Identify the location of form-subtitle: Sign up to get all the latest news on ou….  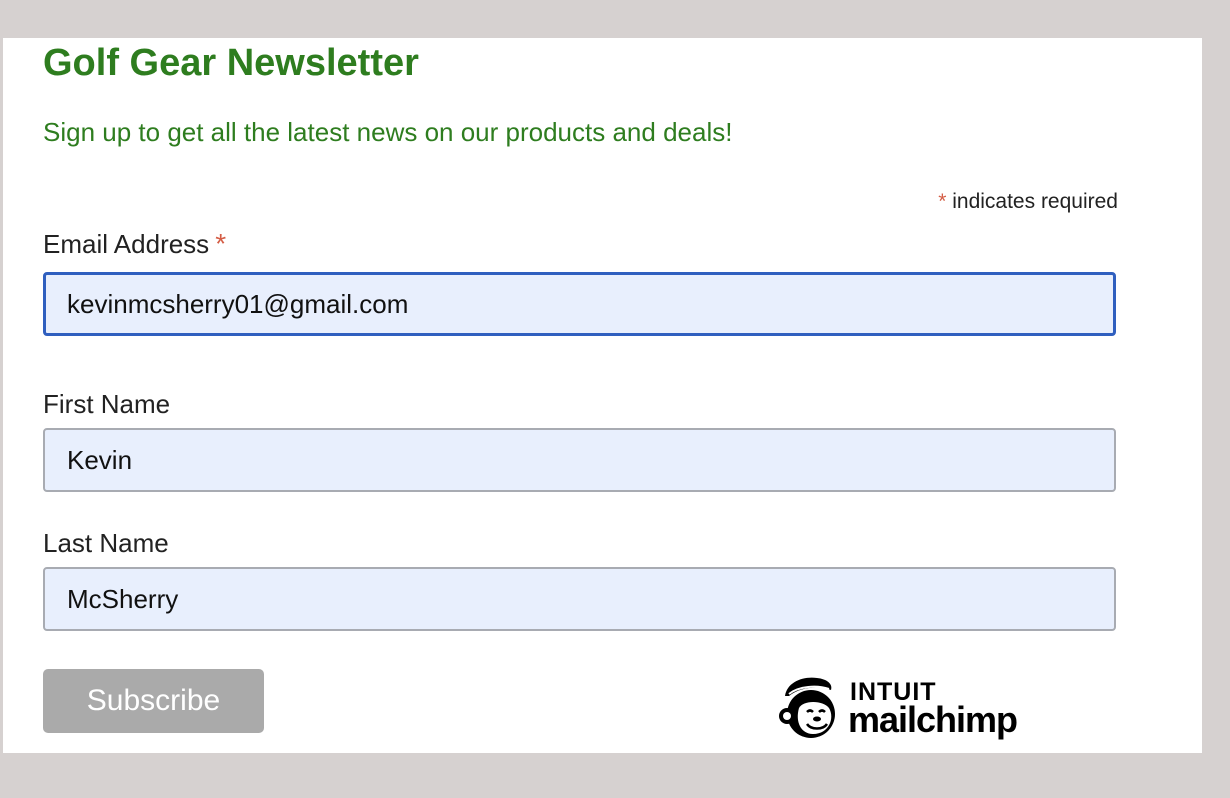
(388, 132).